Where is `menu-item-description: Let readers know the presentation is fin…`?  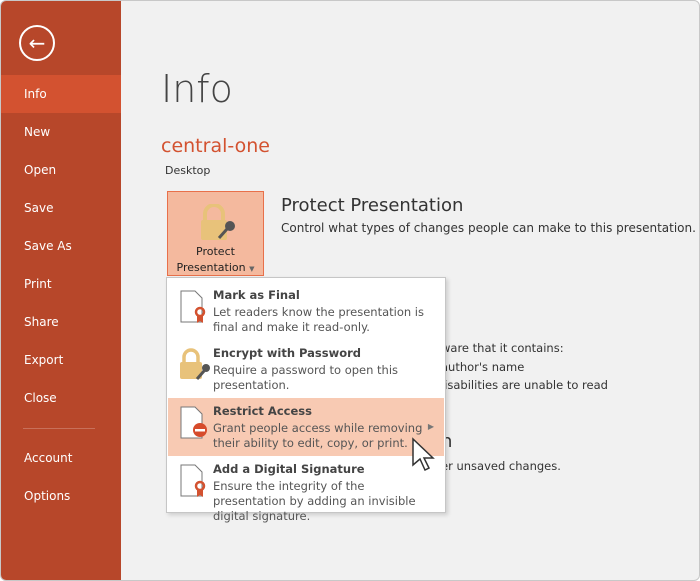
menu-item-description: Let readers know the presentation is fin… is located at coordinates (318, 319).